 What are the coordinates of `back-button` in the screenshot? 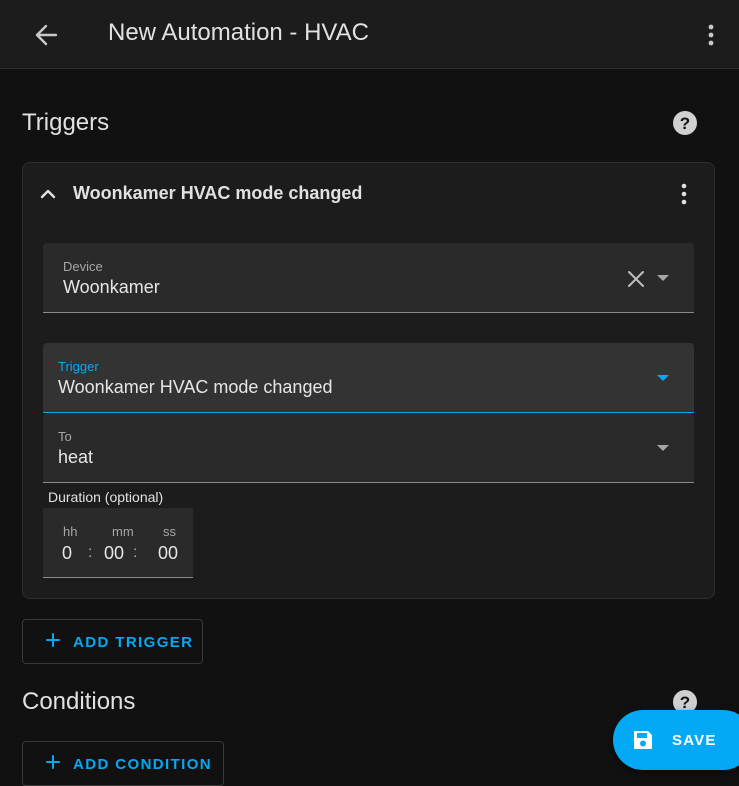 It's located at (47, 35).